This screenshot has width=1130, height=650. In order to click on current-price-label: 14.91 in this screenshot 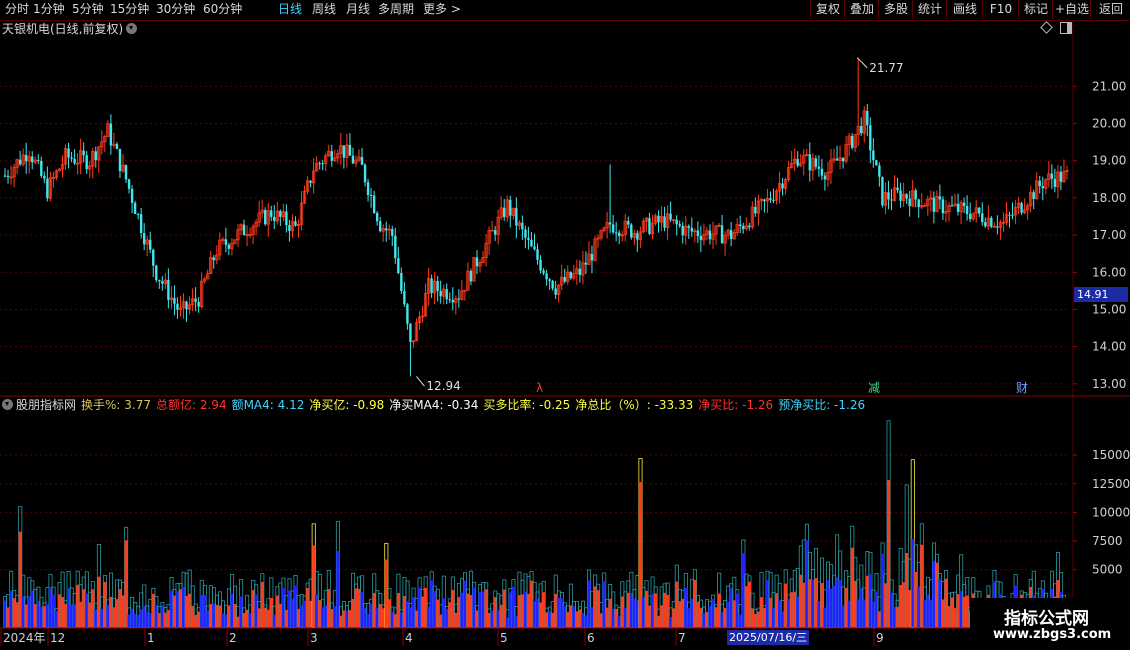, I will do `click(1101, 294)`.